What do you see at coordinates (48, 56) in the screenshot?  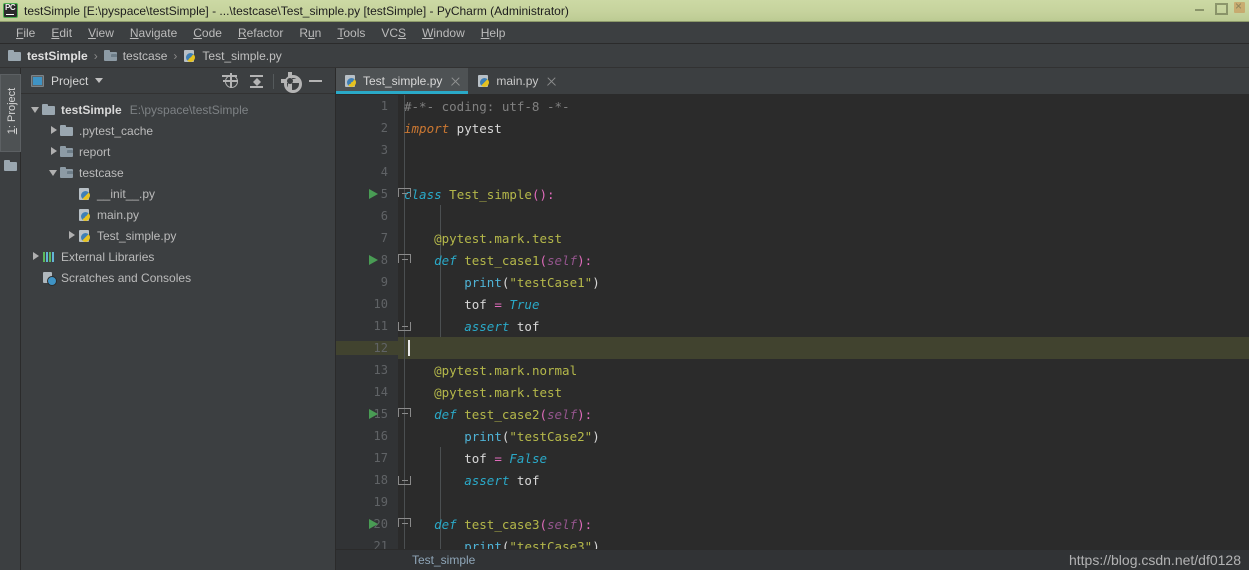 I see `breadcrumb-item-testsimple: testSimple` at bounding box center [48, 56].